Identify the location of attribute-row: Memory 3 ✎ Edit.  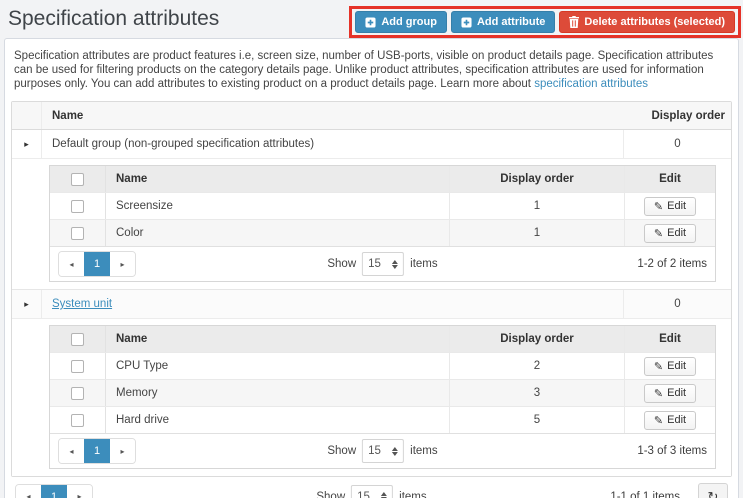
(382, 392).